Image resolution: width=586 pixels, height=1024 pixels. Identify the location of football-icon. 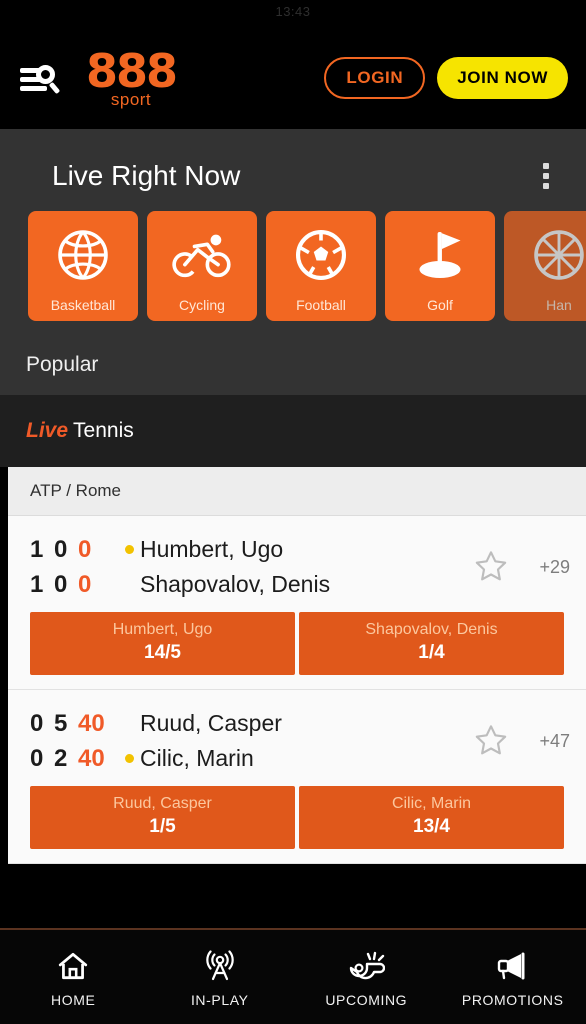
(321, 255).